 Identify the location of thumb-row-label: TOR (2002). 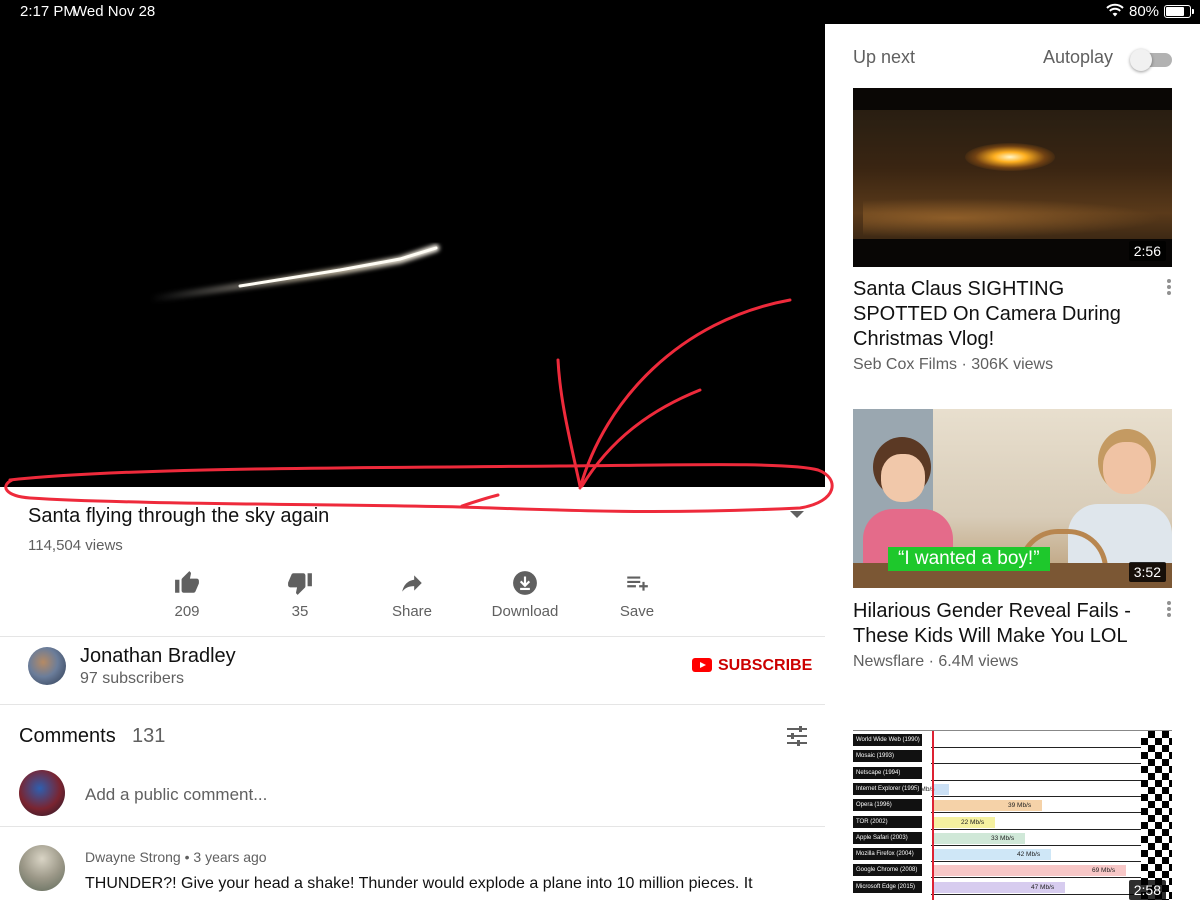
(887, 821).